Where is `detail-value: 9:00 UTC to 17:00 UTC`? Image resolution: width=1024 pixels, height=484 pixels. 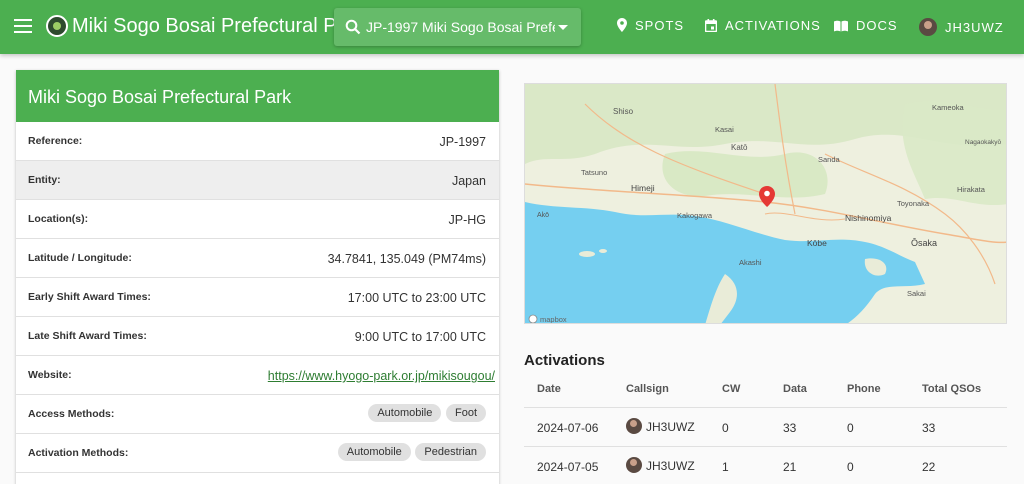
detail-value: 9:00 UTC to 17:00 UTC is located at coordinates (420, 337).